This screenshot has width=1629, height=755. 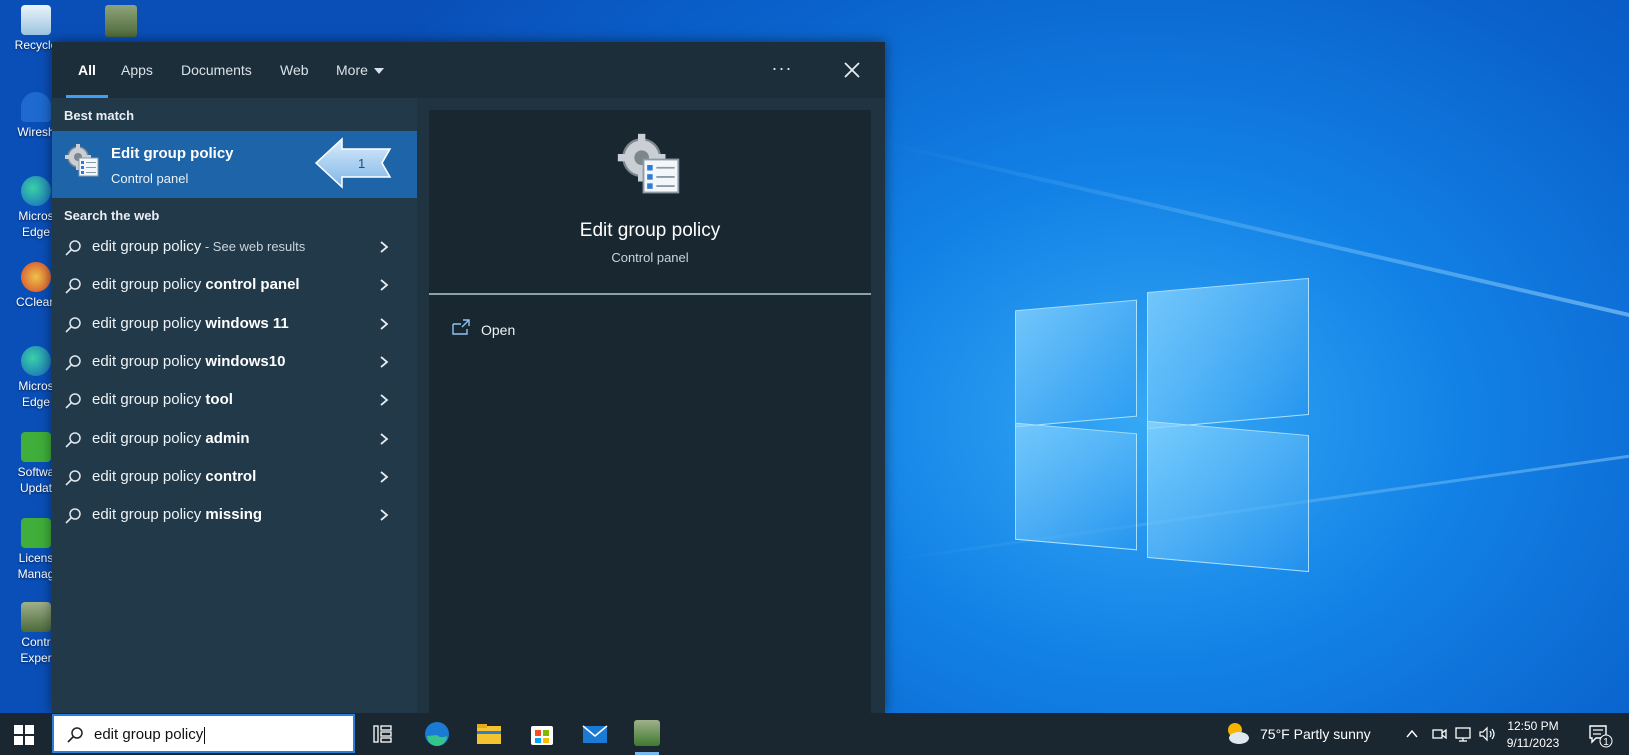 What do you see at coordinates (234, 400) in the screenshot?
I see `web-result-row: edit group policy tool` at bounding box center [234, 400].